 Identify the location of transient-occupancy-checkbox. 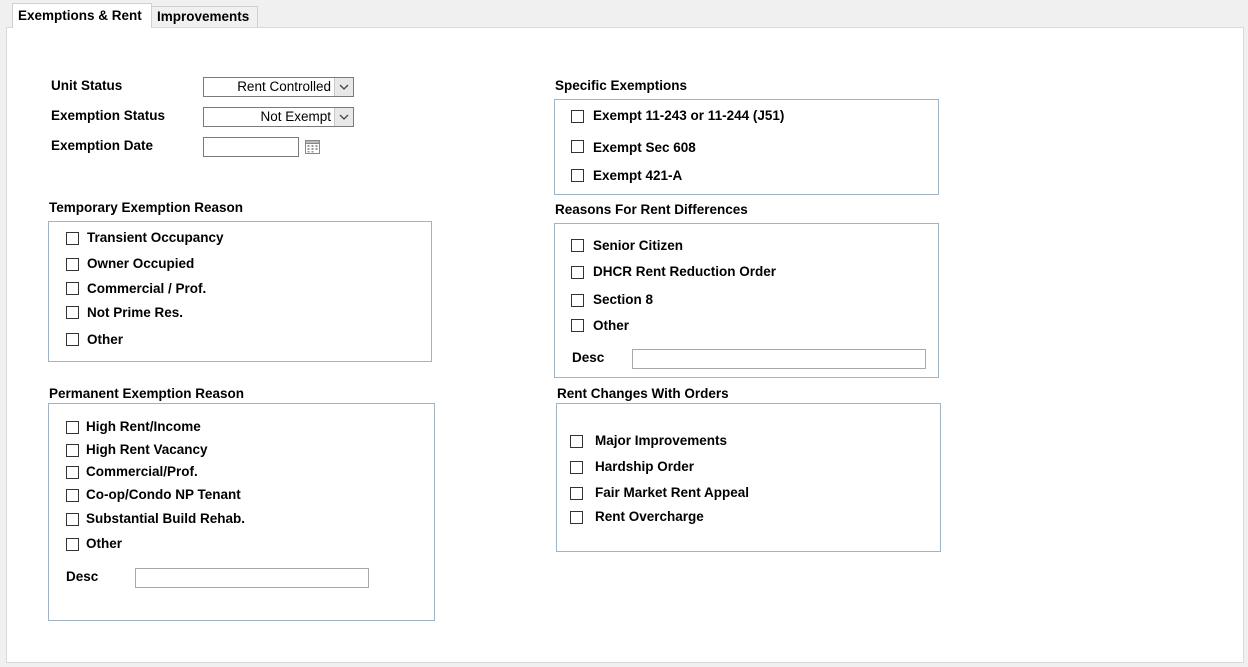
(72, 238).